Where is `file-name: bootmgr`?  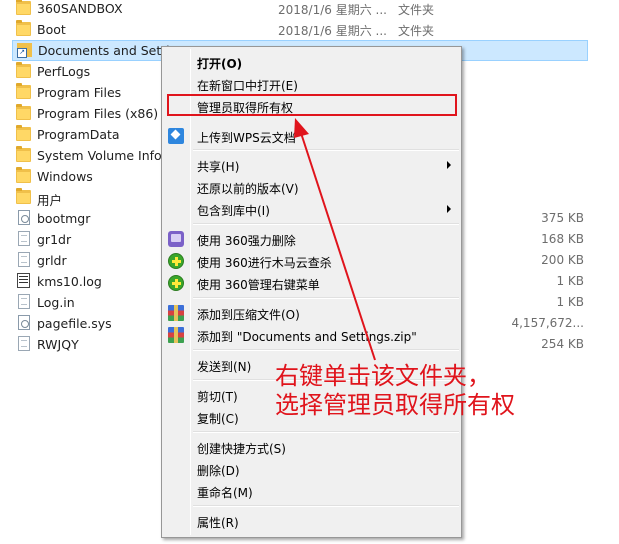 file-name: bootmgr is located at coordinates (64, 218).